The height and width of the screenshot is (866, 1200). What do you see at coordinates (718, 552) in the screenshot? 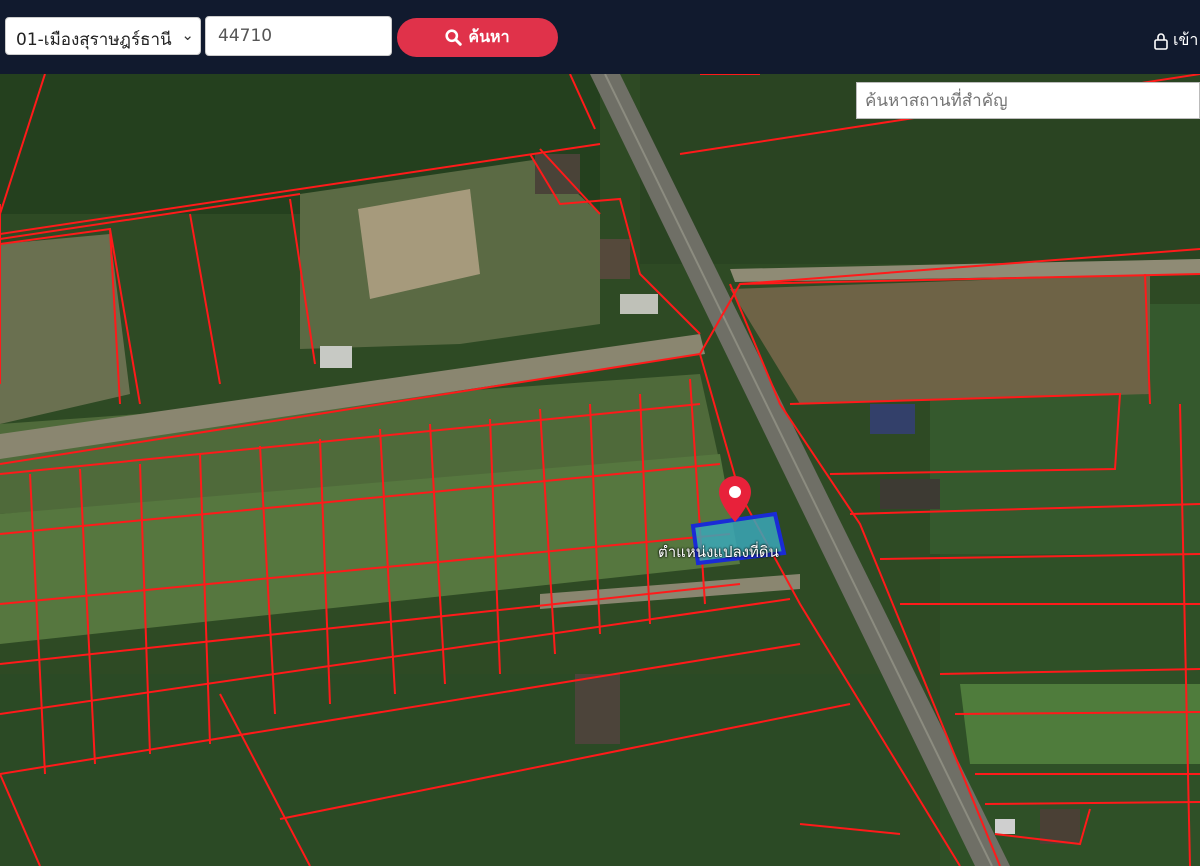
I see `parcel-location-label: ตำแหน่งแปลงที่ดิน` at bounding box center [718, 552].